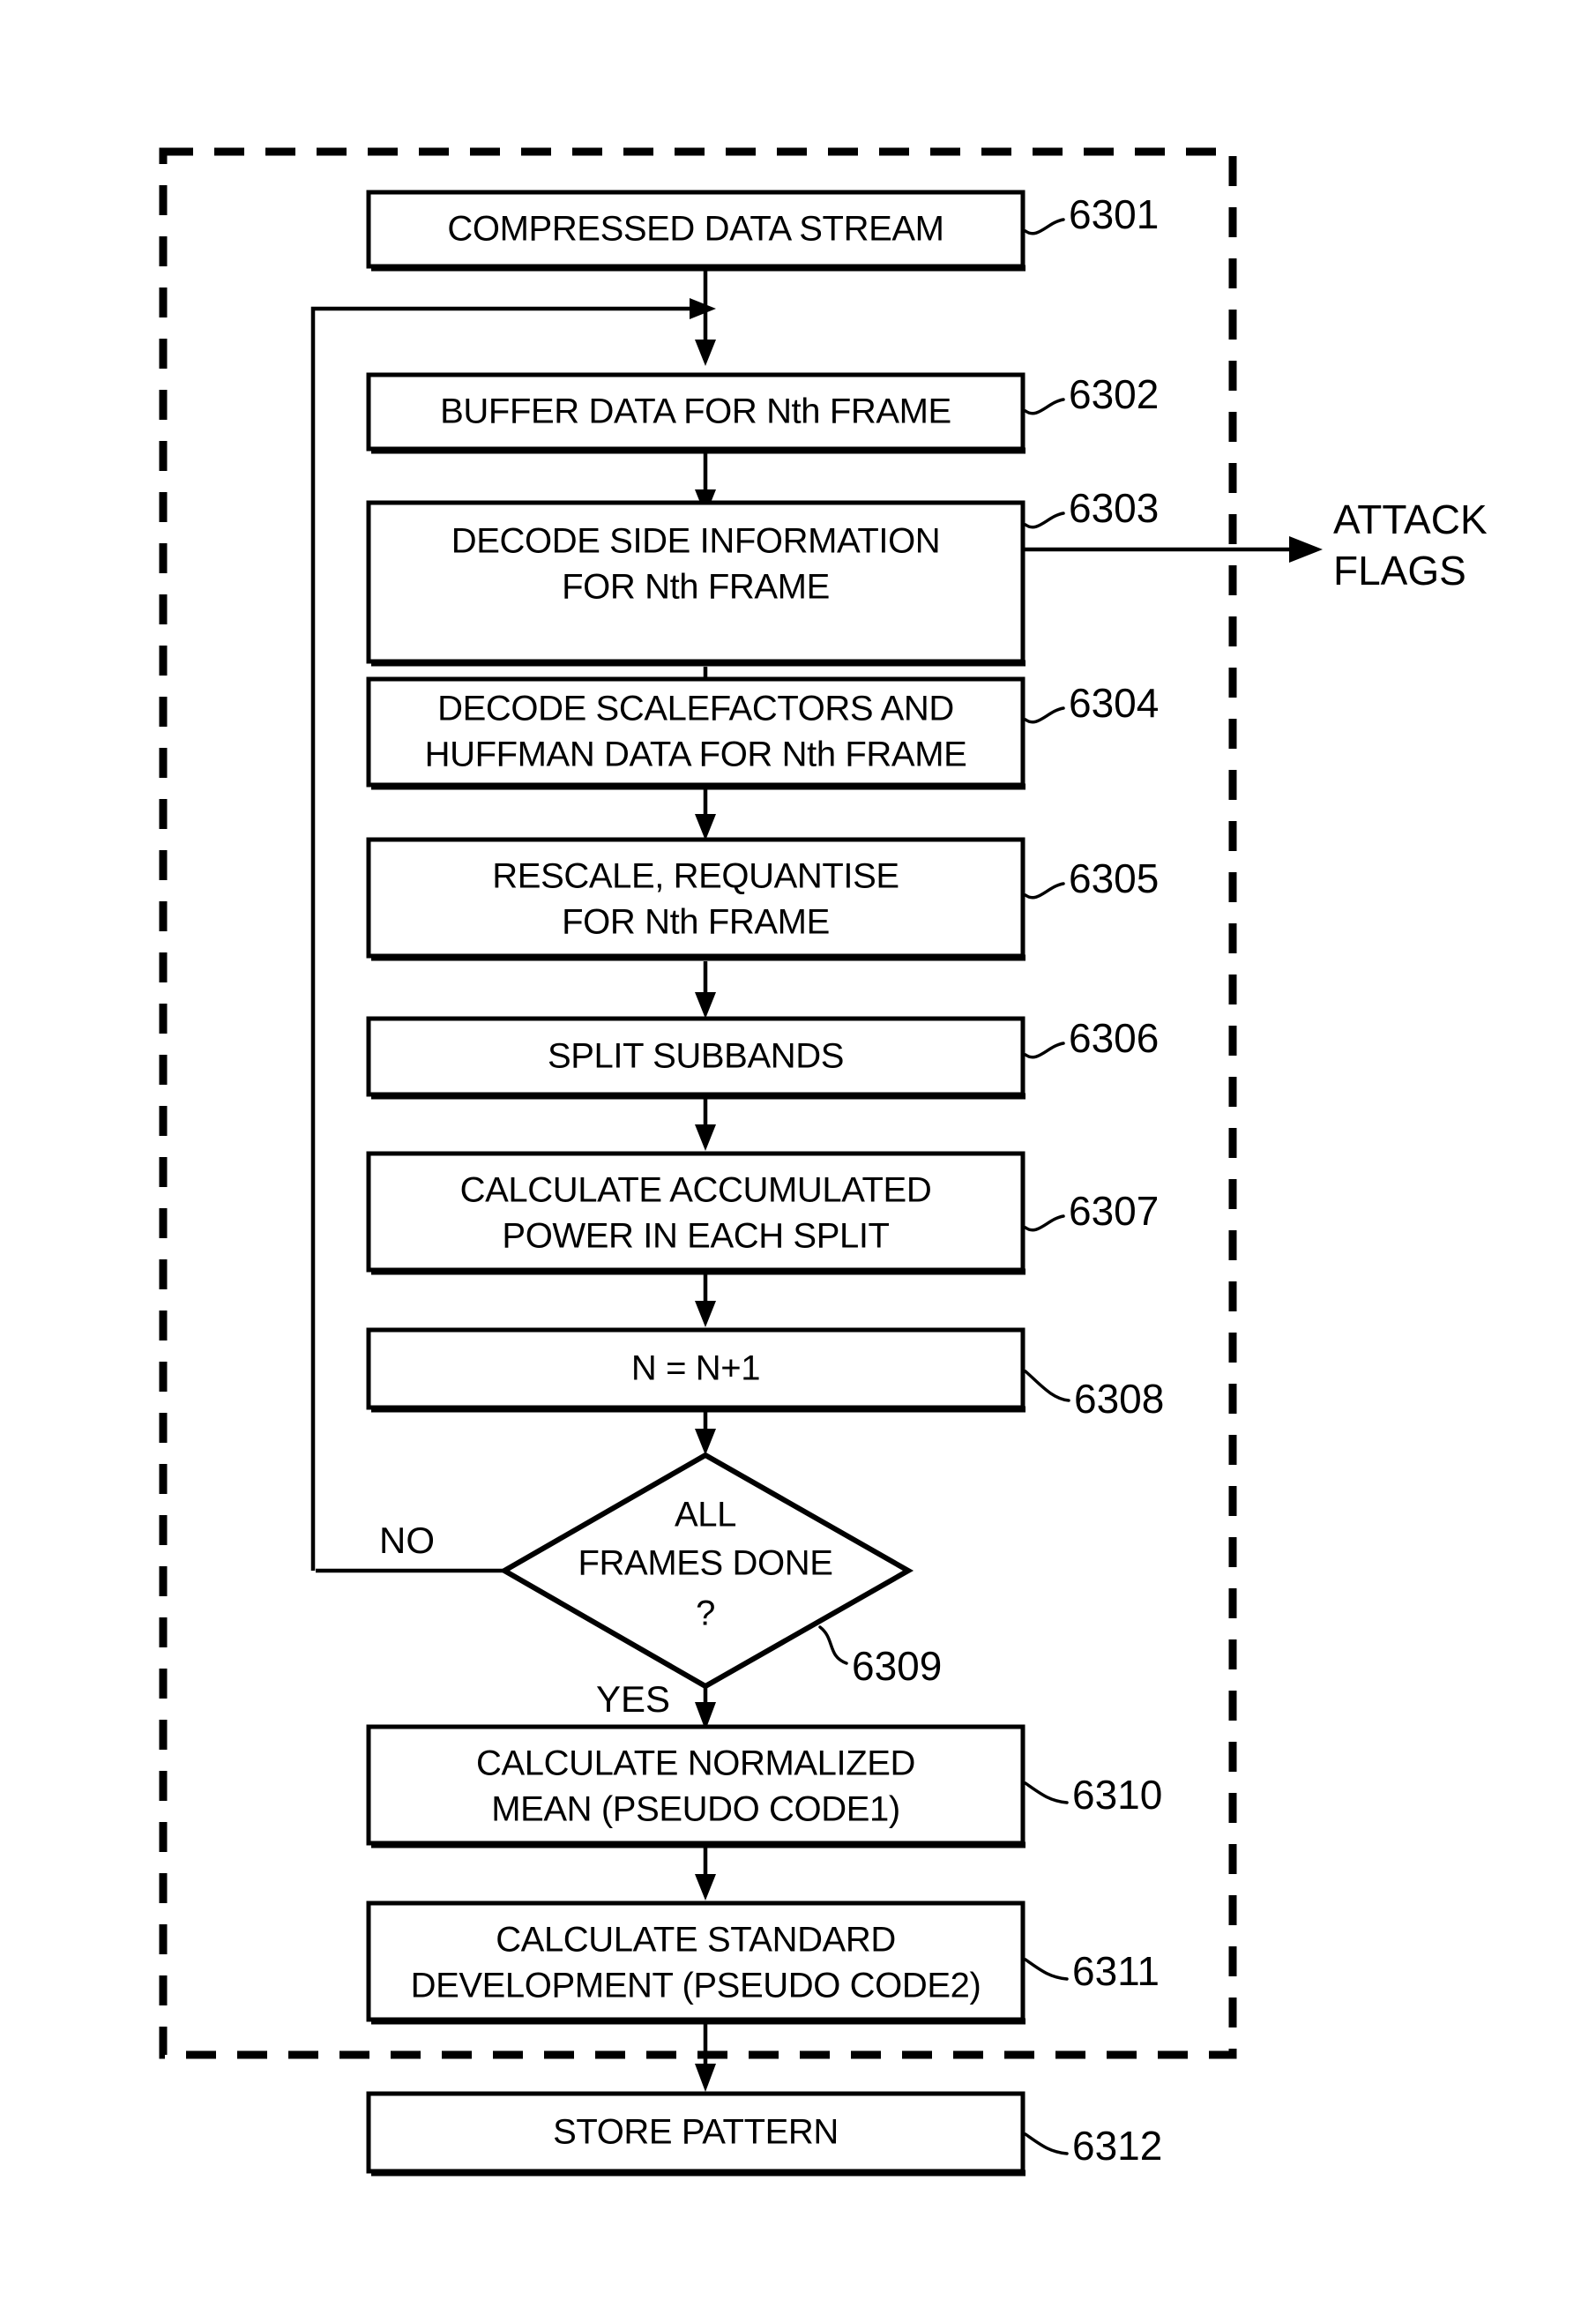  What do you see at coordinates (705, 1614) in the screenshot?
I see `node-6309-line-3: ?` at bounding box center [705, 1614].